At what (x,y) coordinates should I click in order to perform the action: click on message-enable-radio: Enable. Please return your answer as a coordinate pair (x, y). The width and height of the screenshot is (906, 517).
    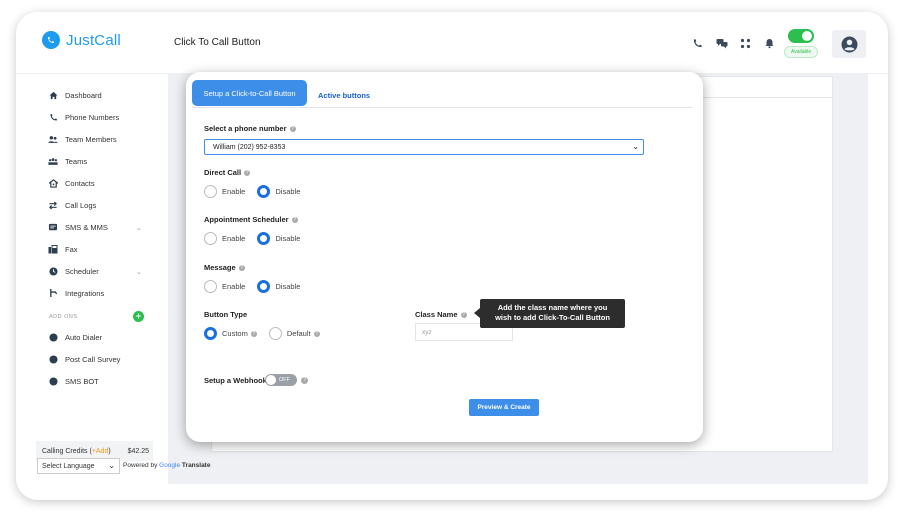
    Looking at the image, I should click on (224, 286).